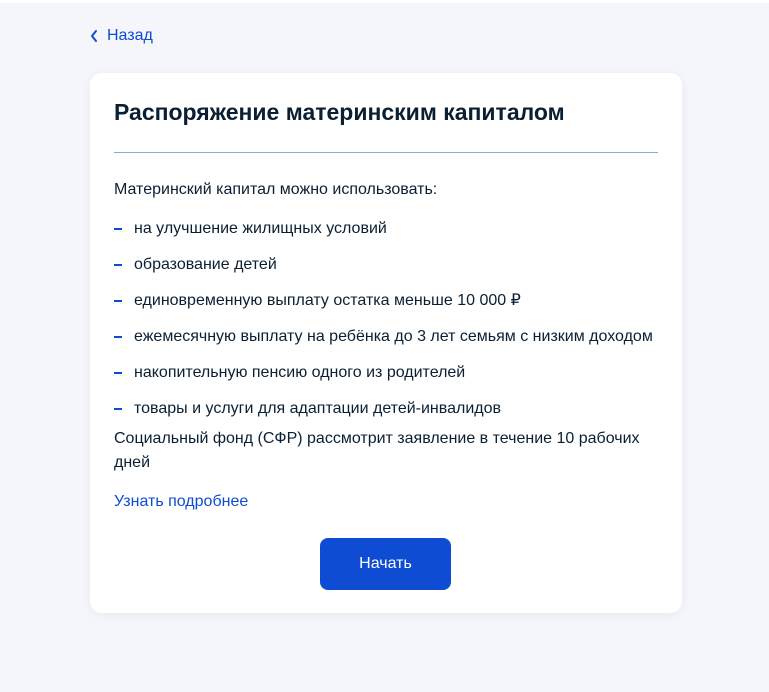 The width and height of the screenshot is (769, 692). I want to click on list-item-text: на улучшение жилищных условий, so click(260, 228).